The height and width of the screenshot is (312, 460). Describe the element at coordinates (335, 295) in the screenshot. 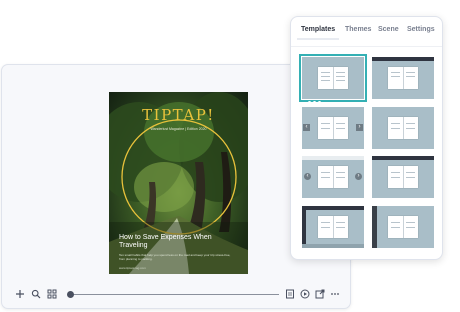

I see `more-icon` at that location.